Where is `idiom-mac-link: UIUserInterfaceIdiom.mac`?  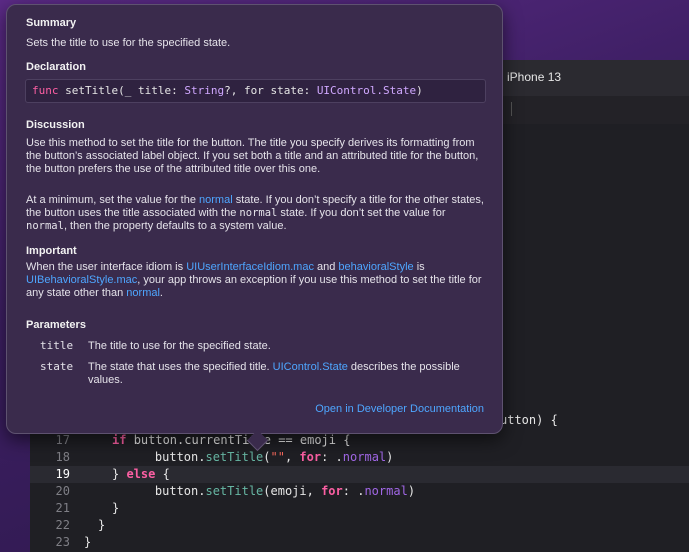
idiom-mac-link: UIUserInterfaceIdiom.mac is located at coordinates (250, 267).